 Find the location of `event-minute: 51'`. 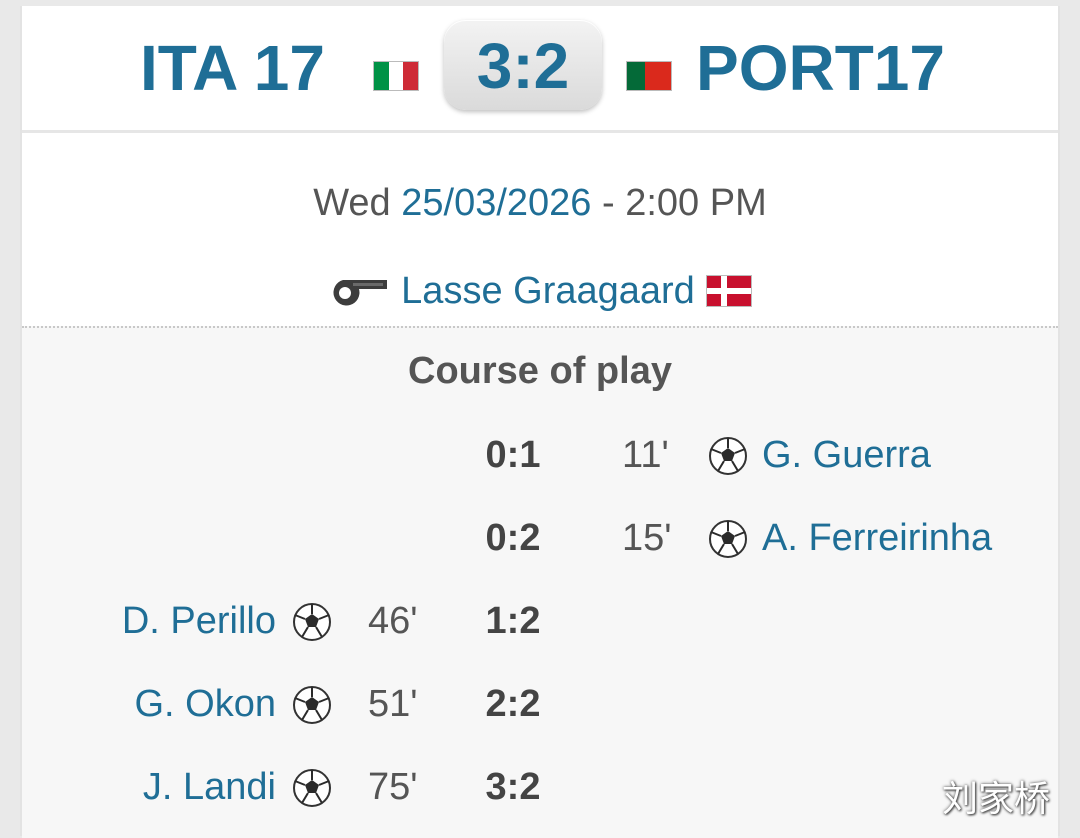

event-minute: 51' is located at coordinates (393, 704).